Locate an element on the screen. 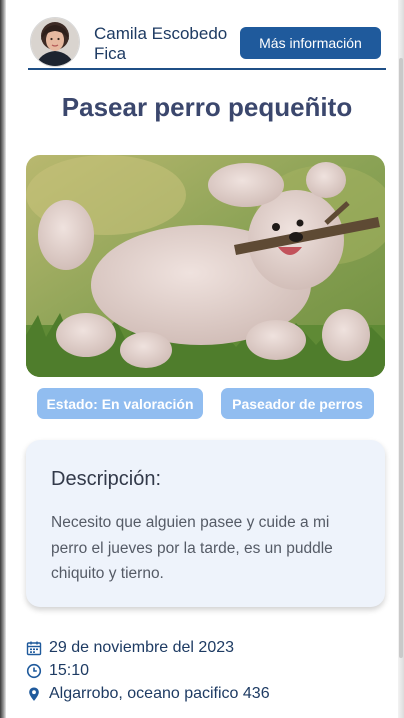 This screenshot has height=718, width=404. time-text: 15:10 is located at coordinates (69, 670).